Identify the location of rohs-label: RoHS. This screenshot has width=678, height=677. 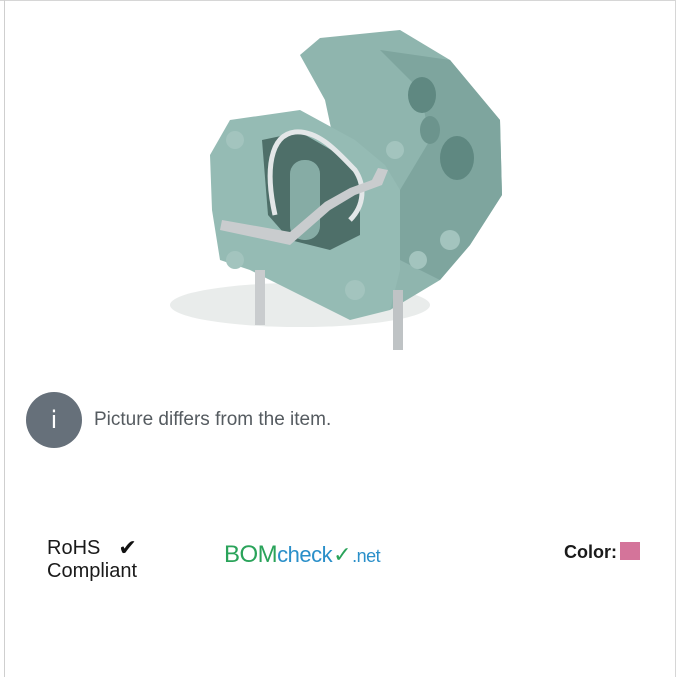
(74, 548).